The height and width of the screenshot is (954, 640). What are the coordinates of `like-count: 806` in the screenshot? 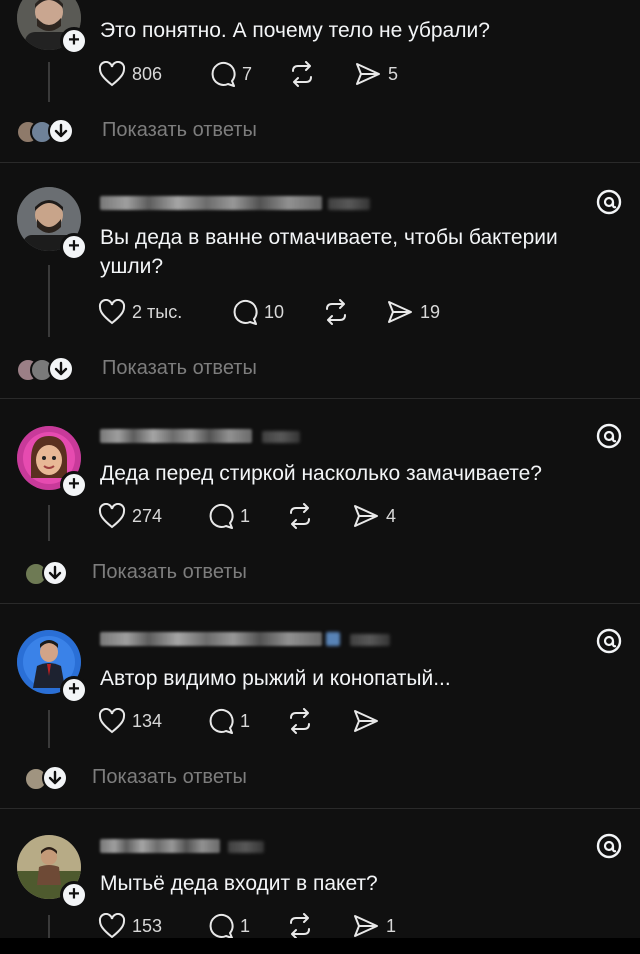 It's located at (147, 73).